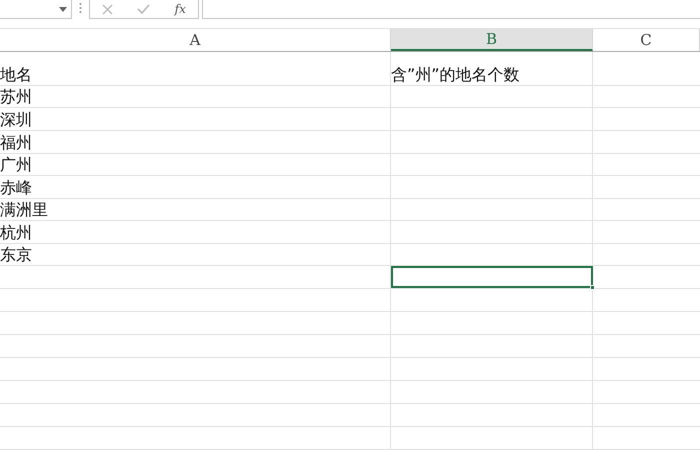  I want to click on column-header: B, so click(492, 40).